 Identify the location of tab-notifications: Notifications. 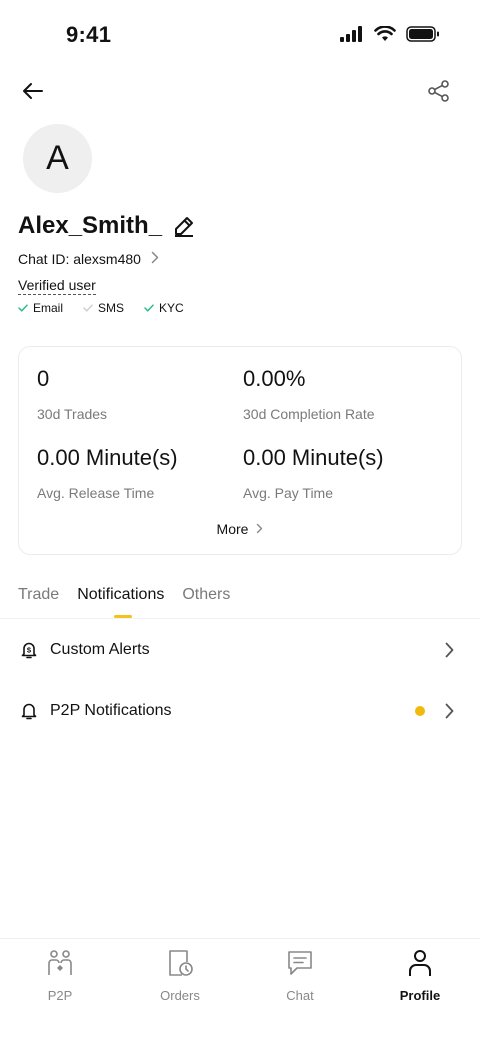
(121, 602).